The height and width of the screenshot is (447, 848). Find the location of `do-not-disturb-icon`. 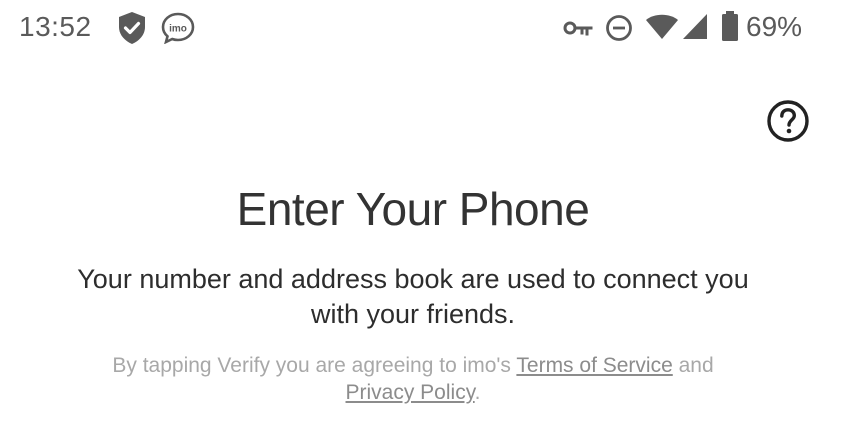

do-not-disturb-icon is located at coordinates (619, 28).